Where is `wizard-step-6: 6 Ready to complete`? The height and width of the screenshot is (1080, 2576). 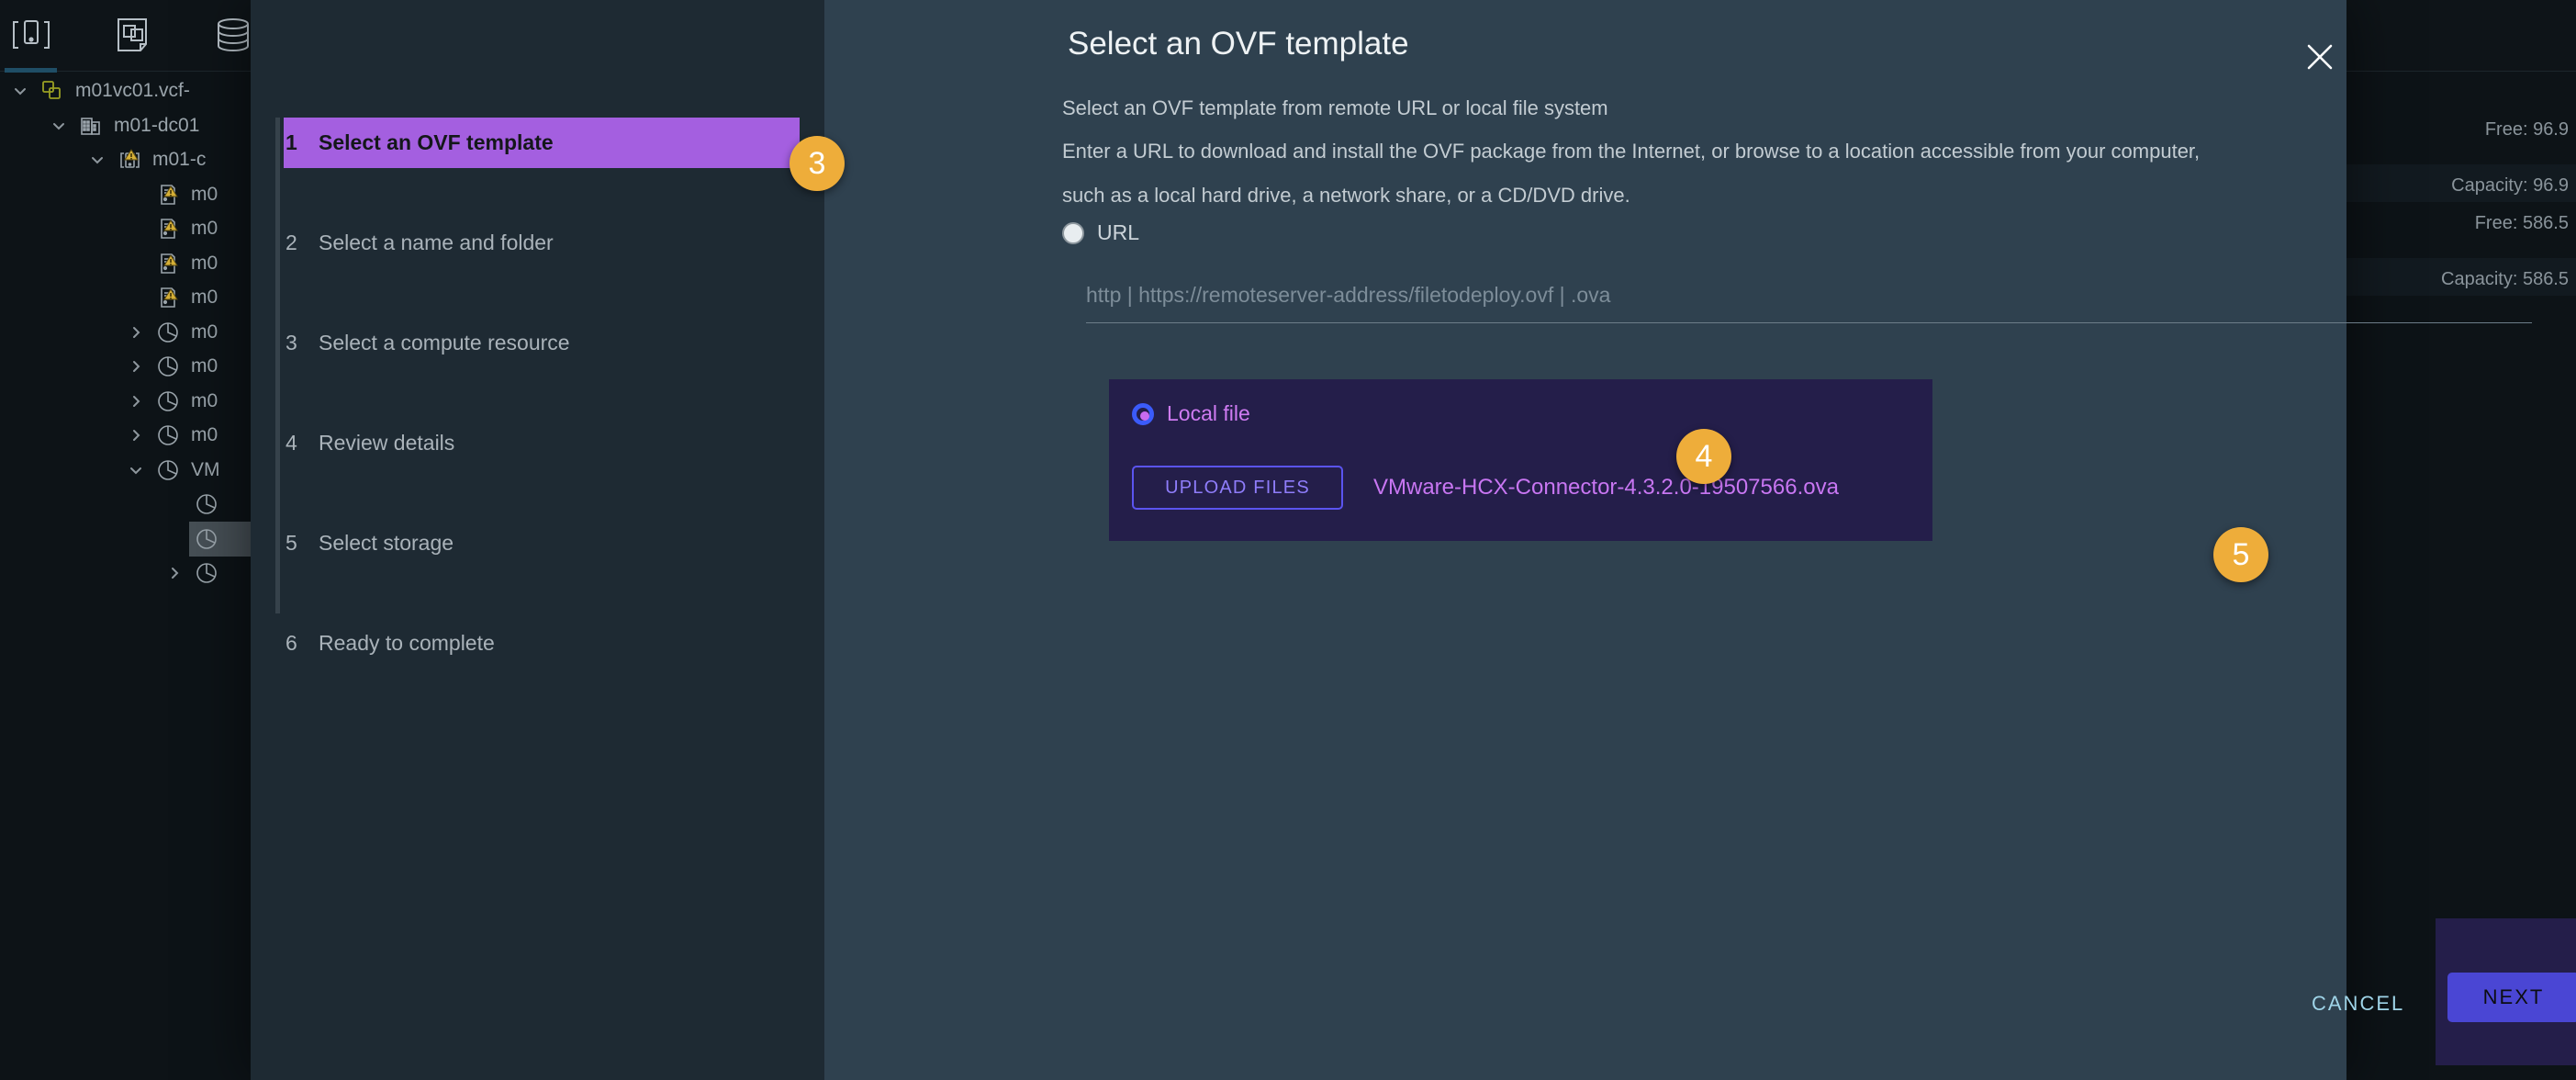
wizard-step-6: 6 Ready to complete is located at coordinates (542, 643).